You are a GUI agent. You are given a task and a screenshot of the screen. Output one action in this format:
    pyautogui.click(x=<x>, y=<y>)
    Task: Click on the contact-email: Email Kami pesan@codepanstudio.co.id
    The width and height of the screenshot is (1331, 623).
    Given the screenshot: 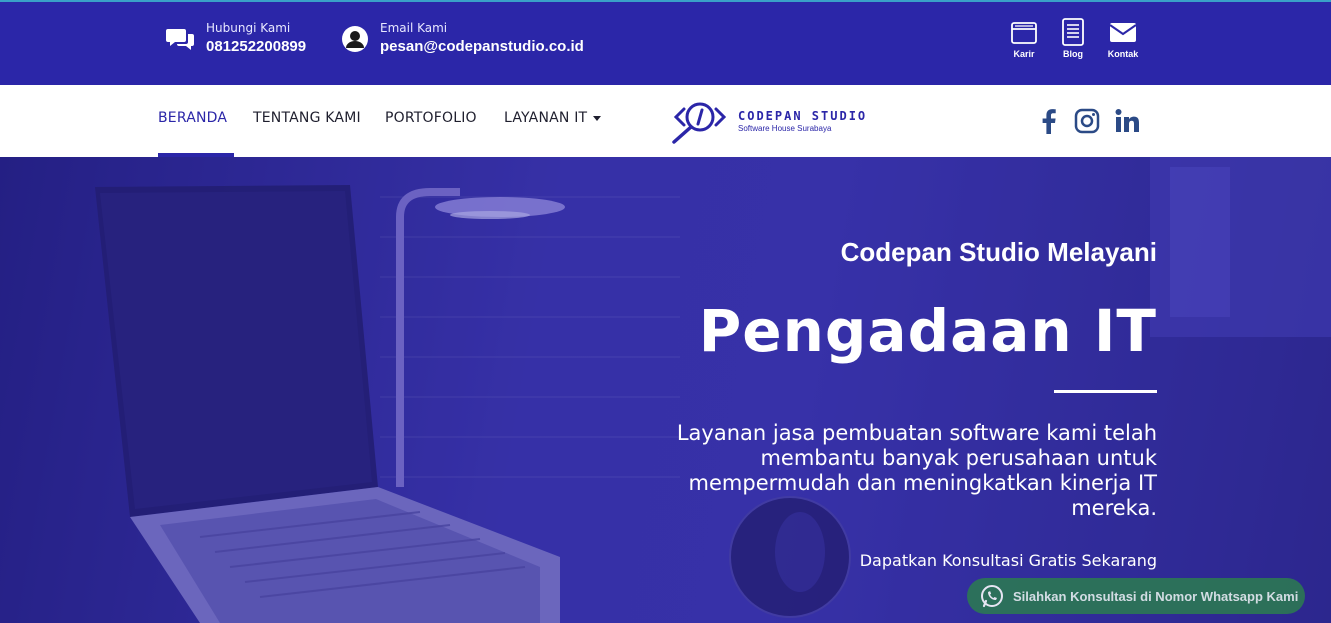 What is the action you would take?
    pyautogui.click(x=462, y=39)
    